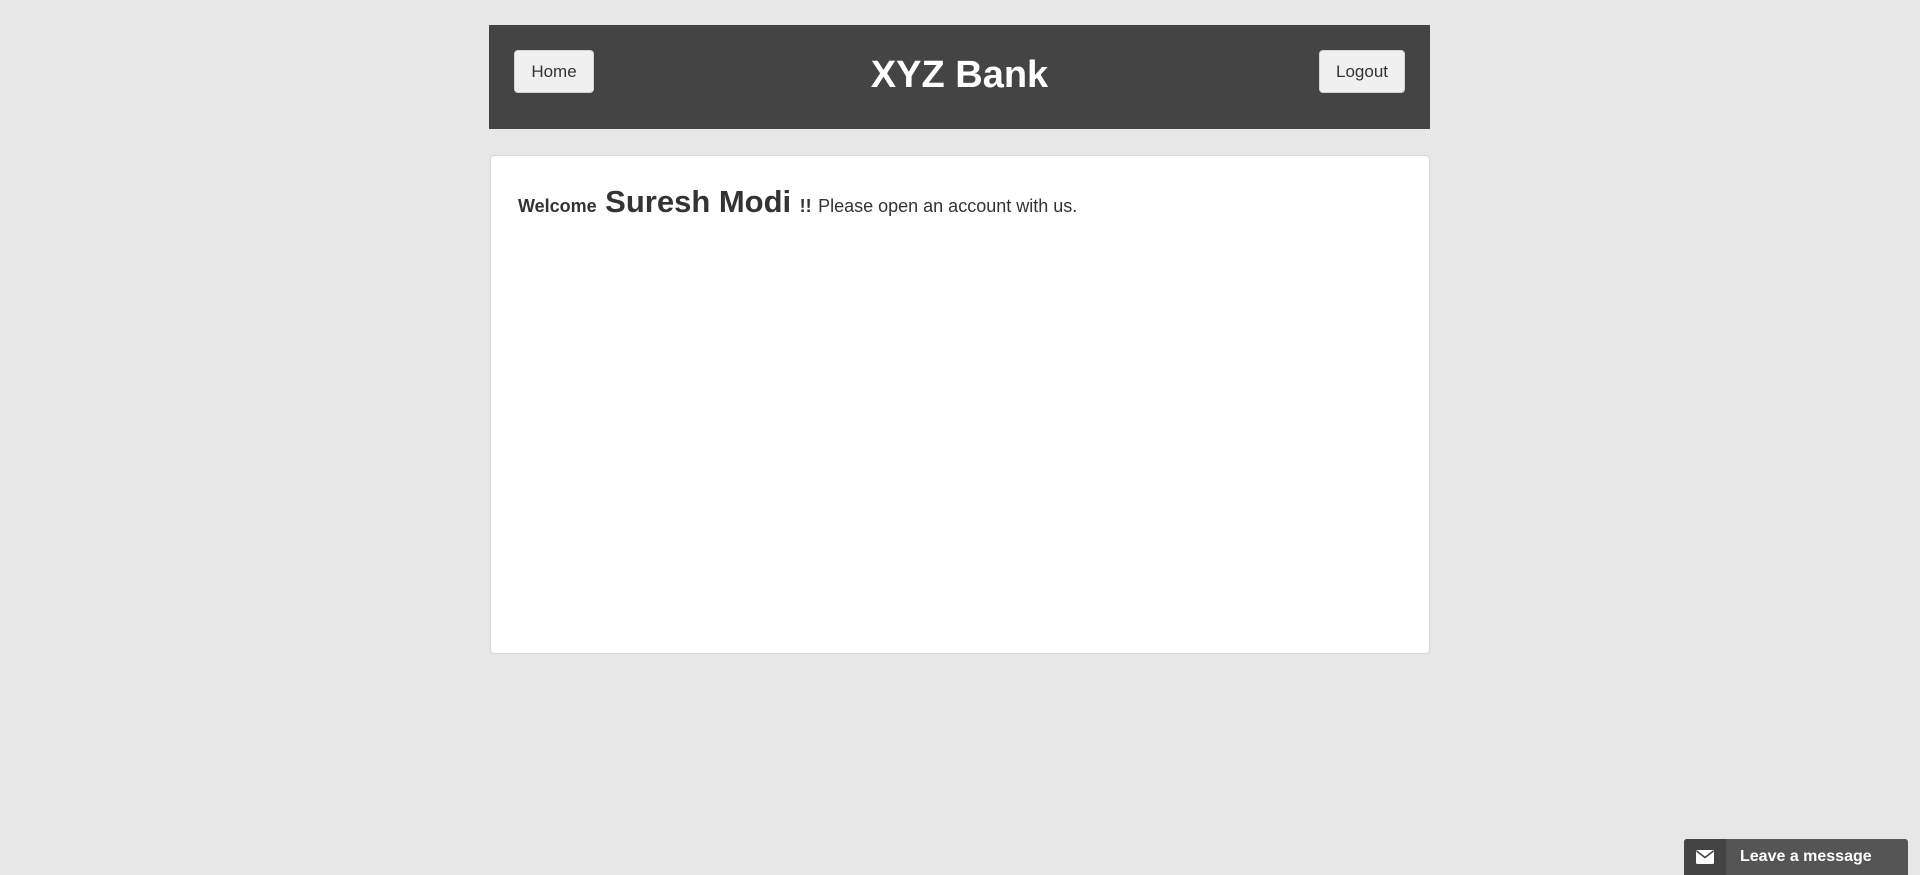  What do you see at coordinates (1362, 71) in the screenshot?
I see `logout-button: Logout` at bounding box center [1362, 71].